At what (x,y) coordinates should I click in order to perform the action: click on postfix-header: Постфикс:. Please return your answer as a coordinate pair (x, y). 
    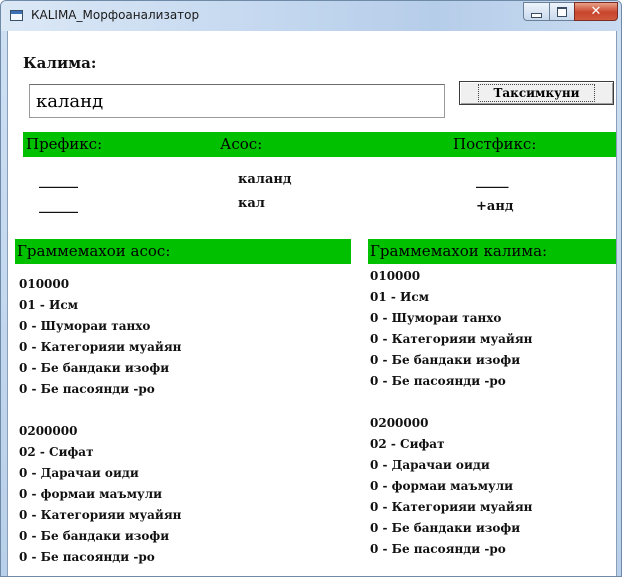
    Looking at the image, I should click on (495, 144).